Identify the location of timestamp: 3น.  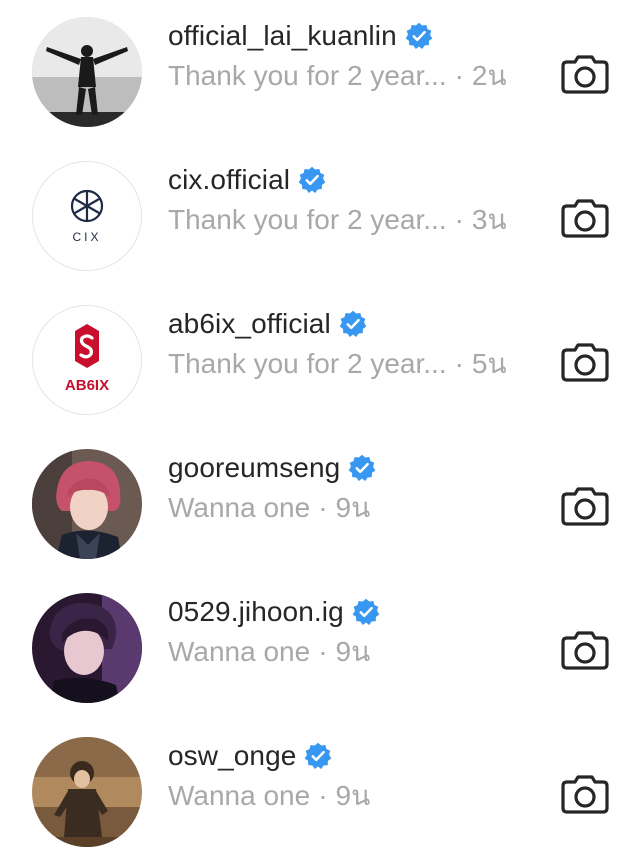
(489, 219).